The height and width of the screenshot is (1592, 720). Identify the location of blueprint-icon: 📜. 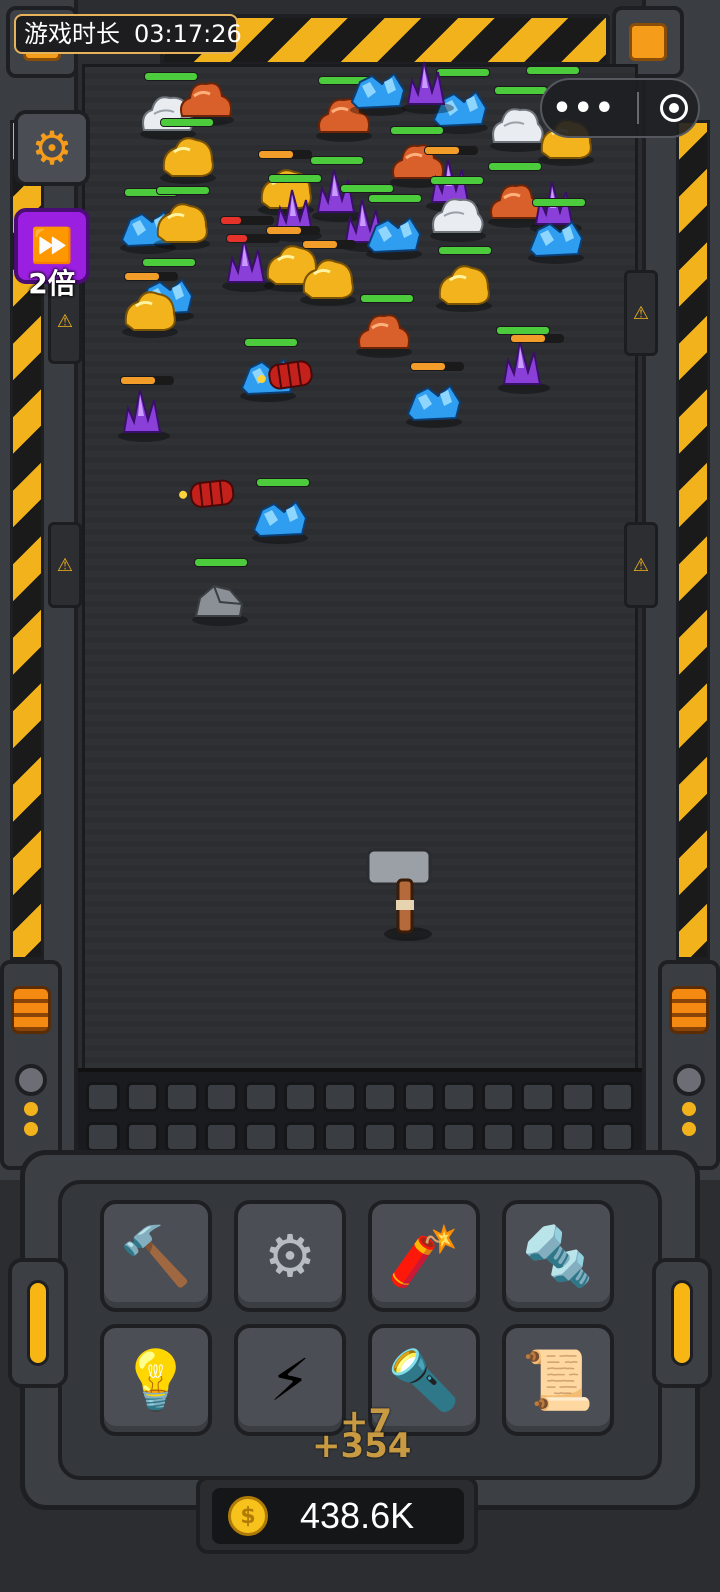
(558, 1380).